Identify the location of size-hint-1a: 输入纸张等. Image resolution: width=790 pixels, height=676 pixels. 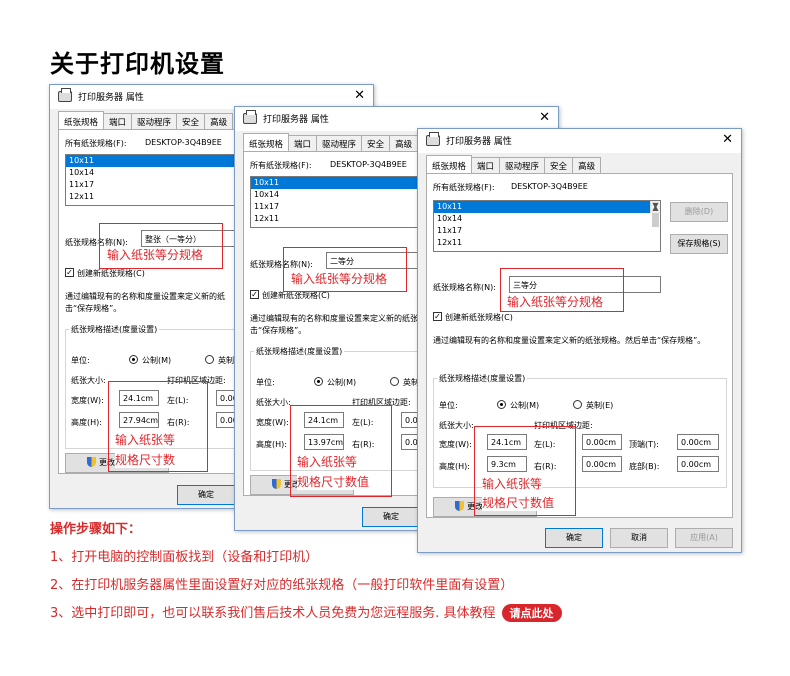
(145, 440).